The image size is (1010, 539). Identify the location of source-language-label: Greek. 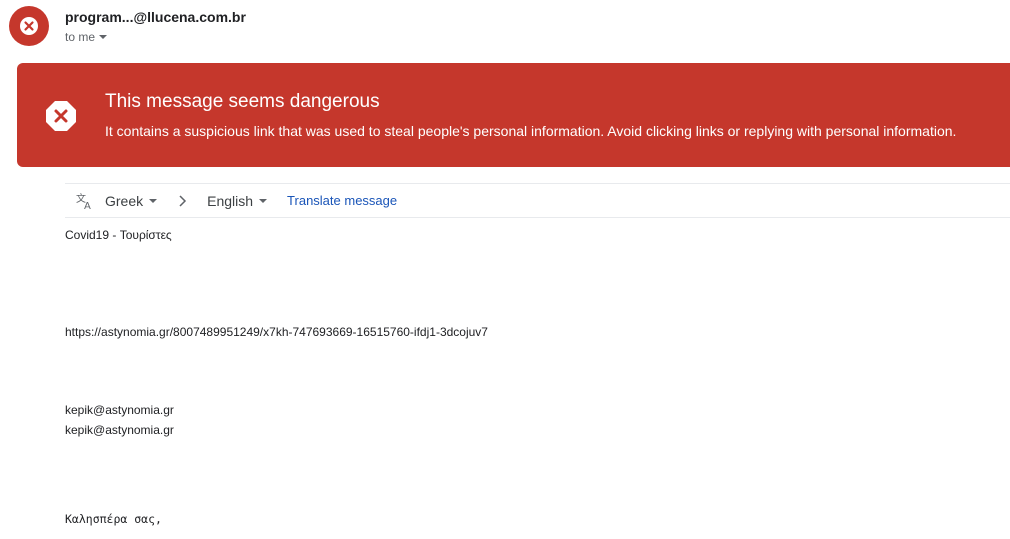
(124, 200).